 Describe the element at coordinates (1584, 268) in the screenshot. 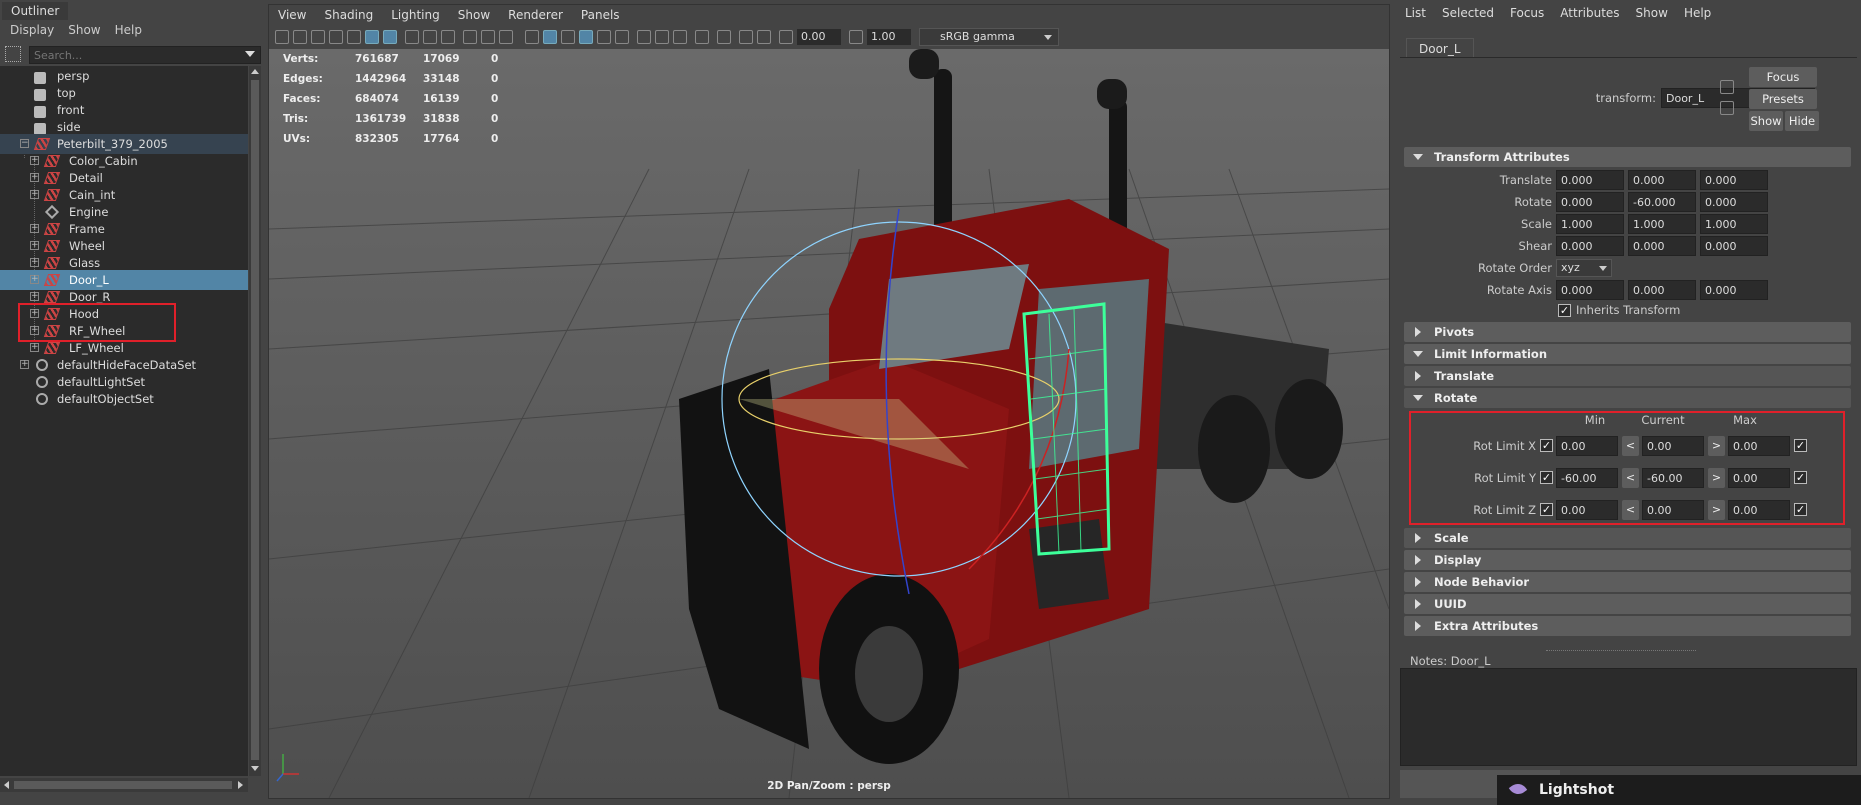

I see `rotate-order-select: xyz` at that location.